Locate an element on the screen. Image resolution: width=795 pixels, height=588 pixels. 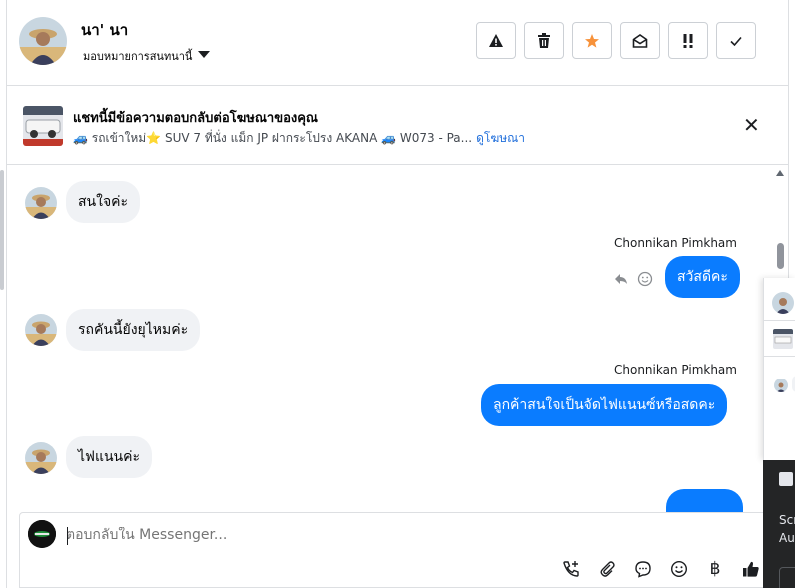
outgoing-message: ลูกค้าสนใจเป็นจัดไฟแนนซ์หรือสดคะ is located at coordinates (604, 405).